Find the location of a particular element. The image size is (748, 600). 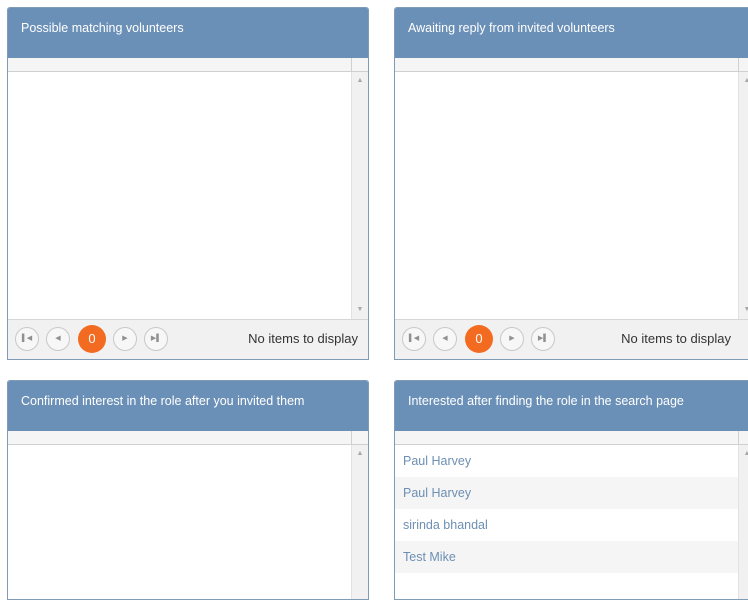

grid-body: ▲ is located at coordinates (188, 522).